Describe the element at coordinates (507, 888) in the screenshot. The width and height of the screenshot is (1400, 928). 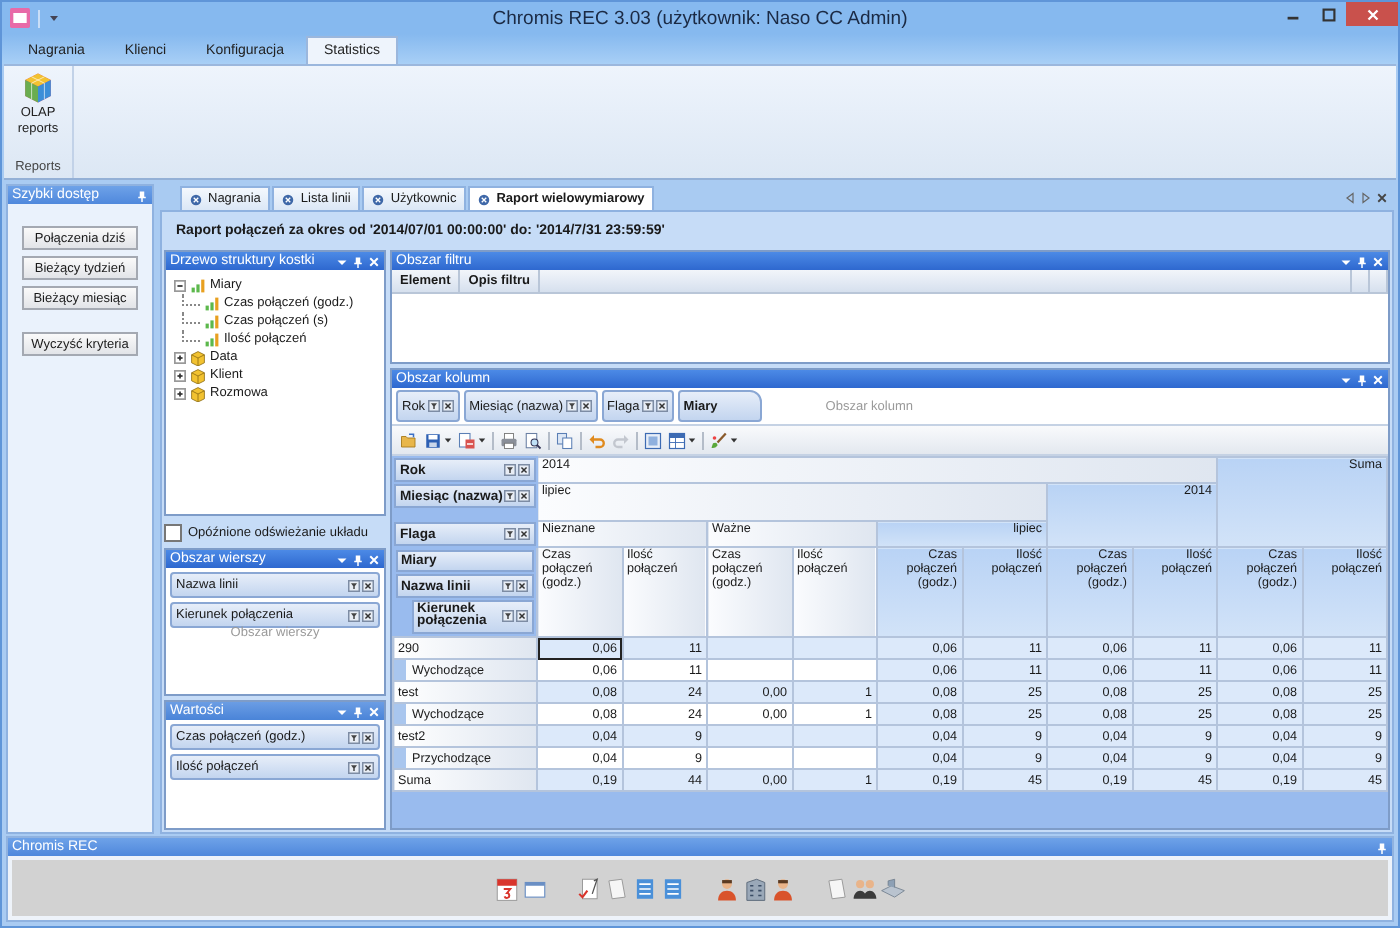
I see `calendar-icon` at that location.